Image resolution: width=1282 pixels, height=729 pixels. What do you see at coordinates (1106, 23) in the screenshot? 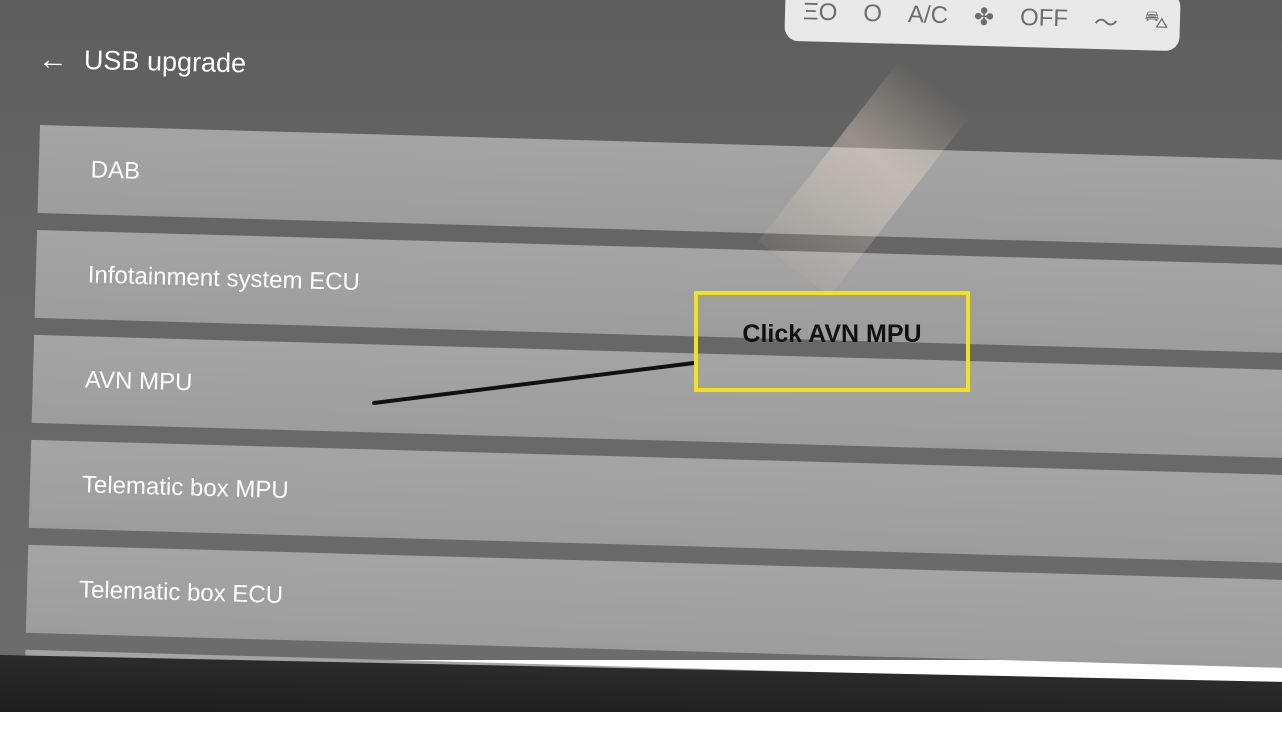
I see `signal-icon: 〜` at bounding box center [1106, 23].